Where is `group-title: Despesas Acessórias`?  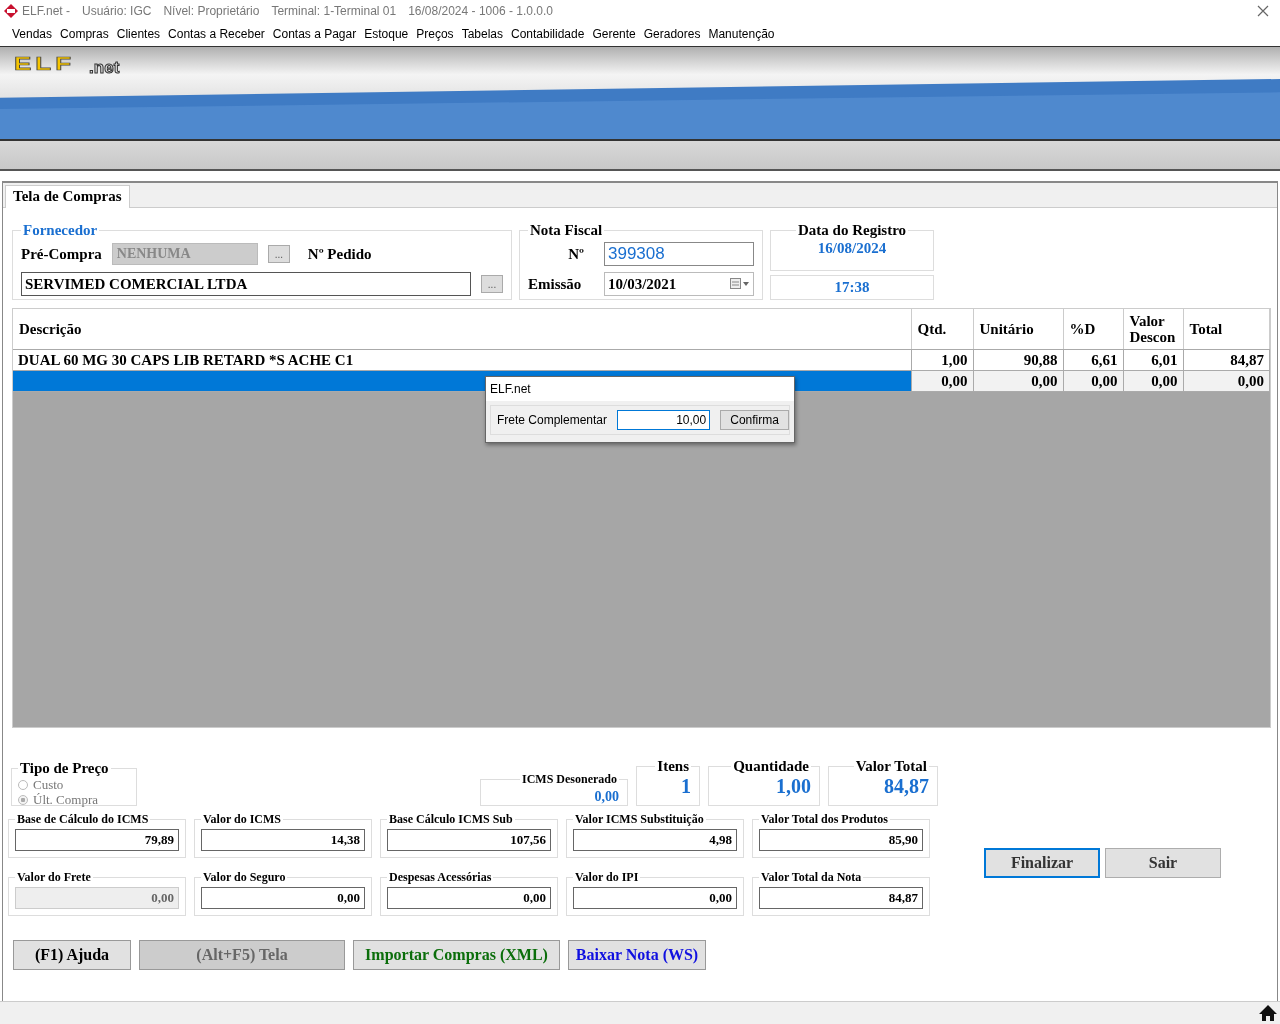
group-title: Despesas Acessórias is located at coordinates (440, 877).